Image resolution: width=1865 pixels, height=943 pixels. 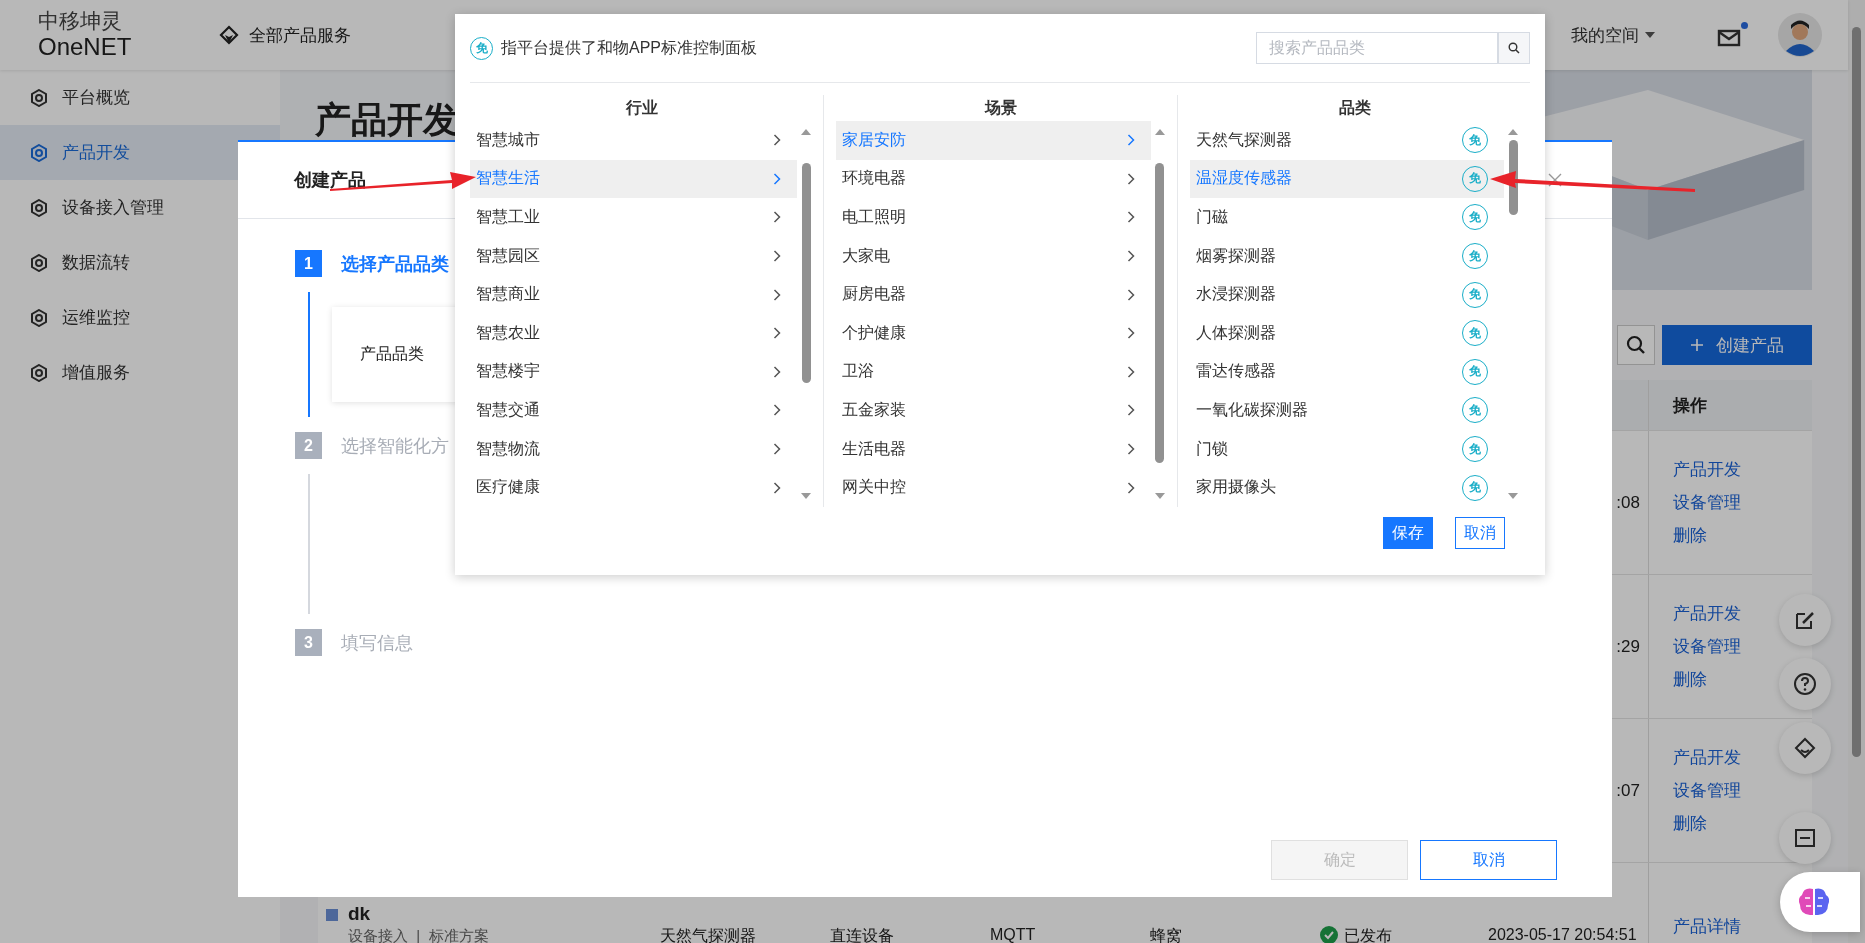 What do you see at coordinates (85, 35) in the screenshot?
I see `logo: 中移坤灵 OneNET` at bounding box center [85, 35].